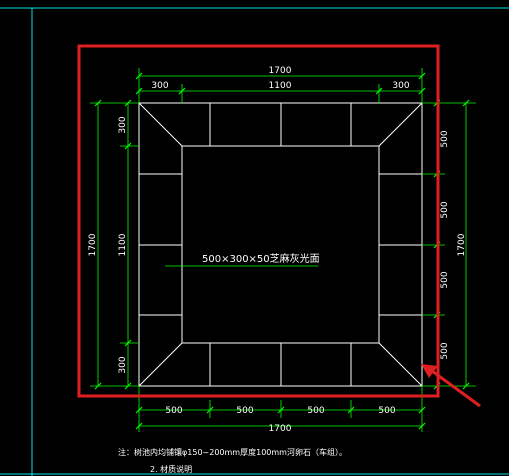  Describe the element at coordinates (445, 138) in the screenshot. I see `dim-right-seg-1: 500` at that location.